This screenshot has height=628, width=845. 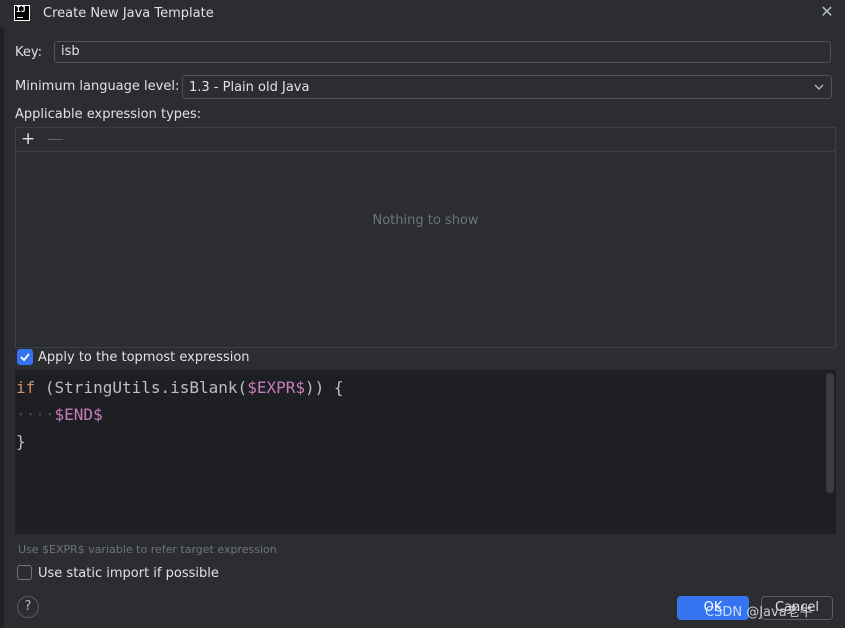 I want to click on apply-topmost-label: Apply to the topmost expression, so click(x=144, y=357).